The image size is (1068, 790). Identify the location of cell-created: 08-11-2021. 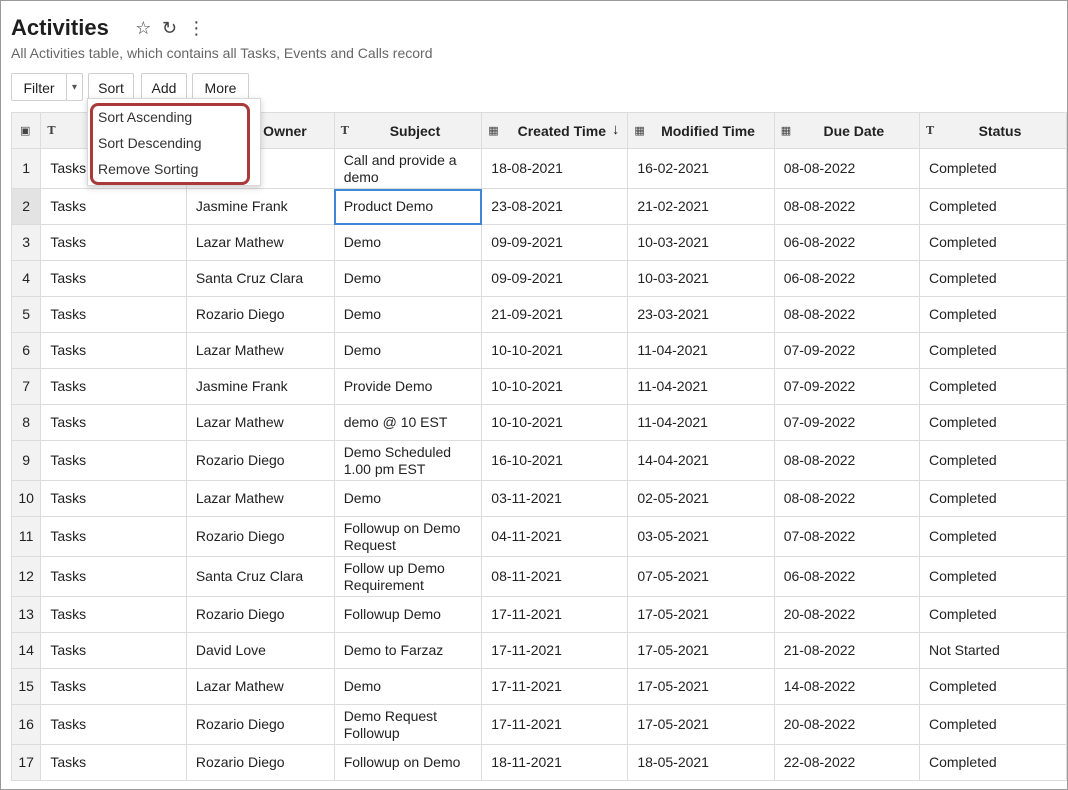
(555, 576).